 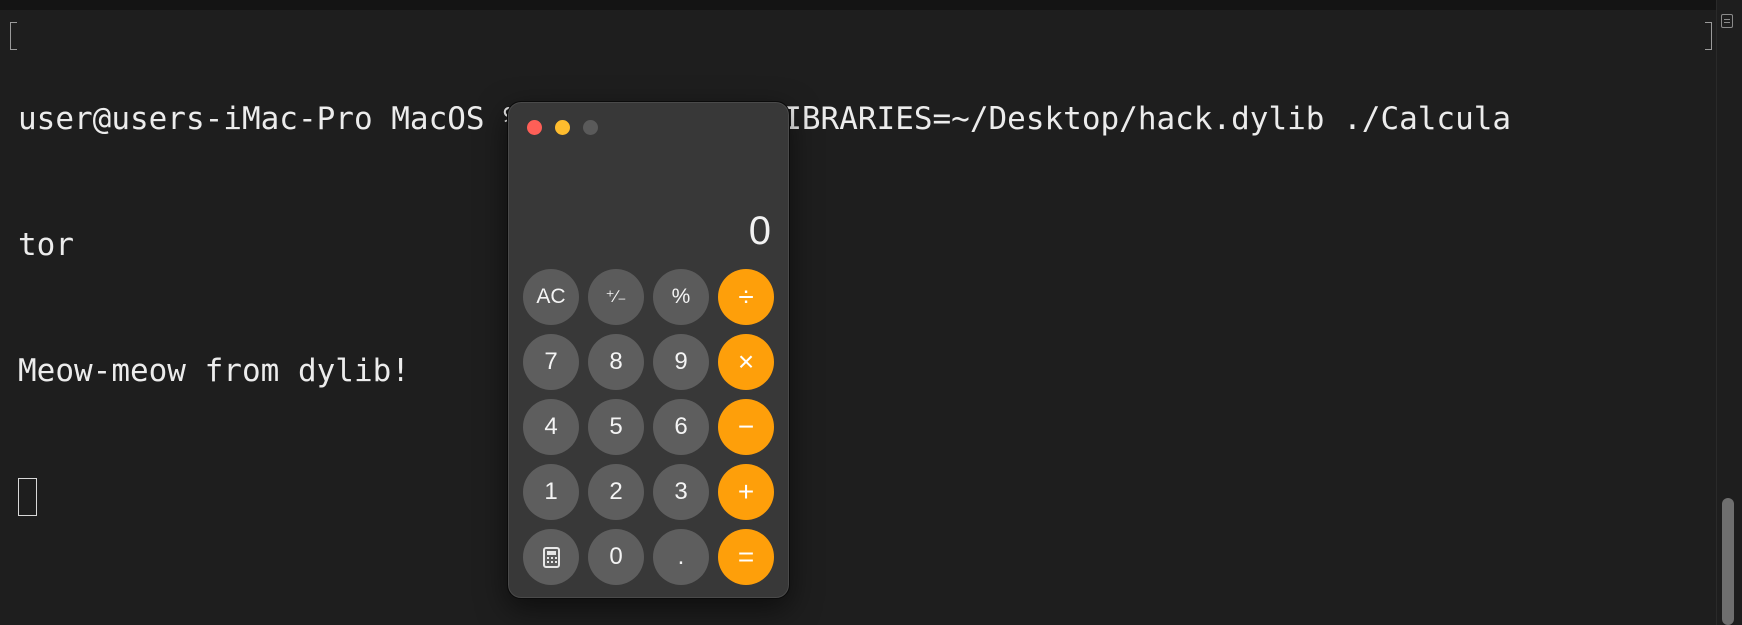 What do you see at coordinates (871, 5) in the screenshot?
I see `top-strip` at bounding box center [871, 5].